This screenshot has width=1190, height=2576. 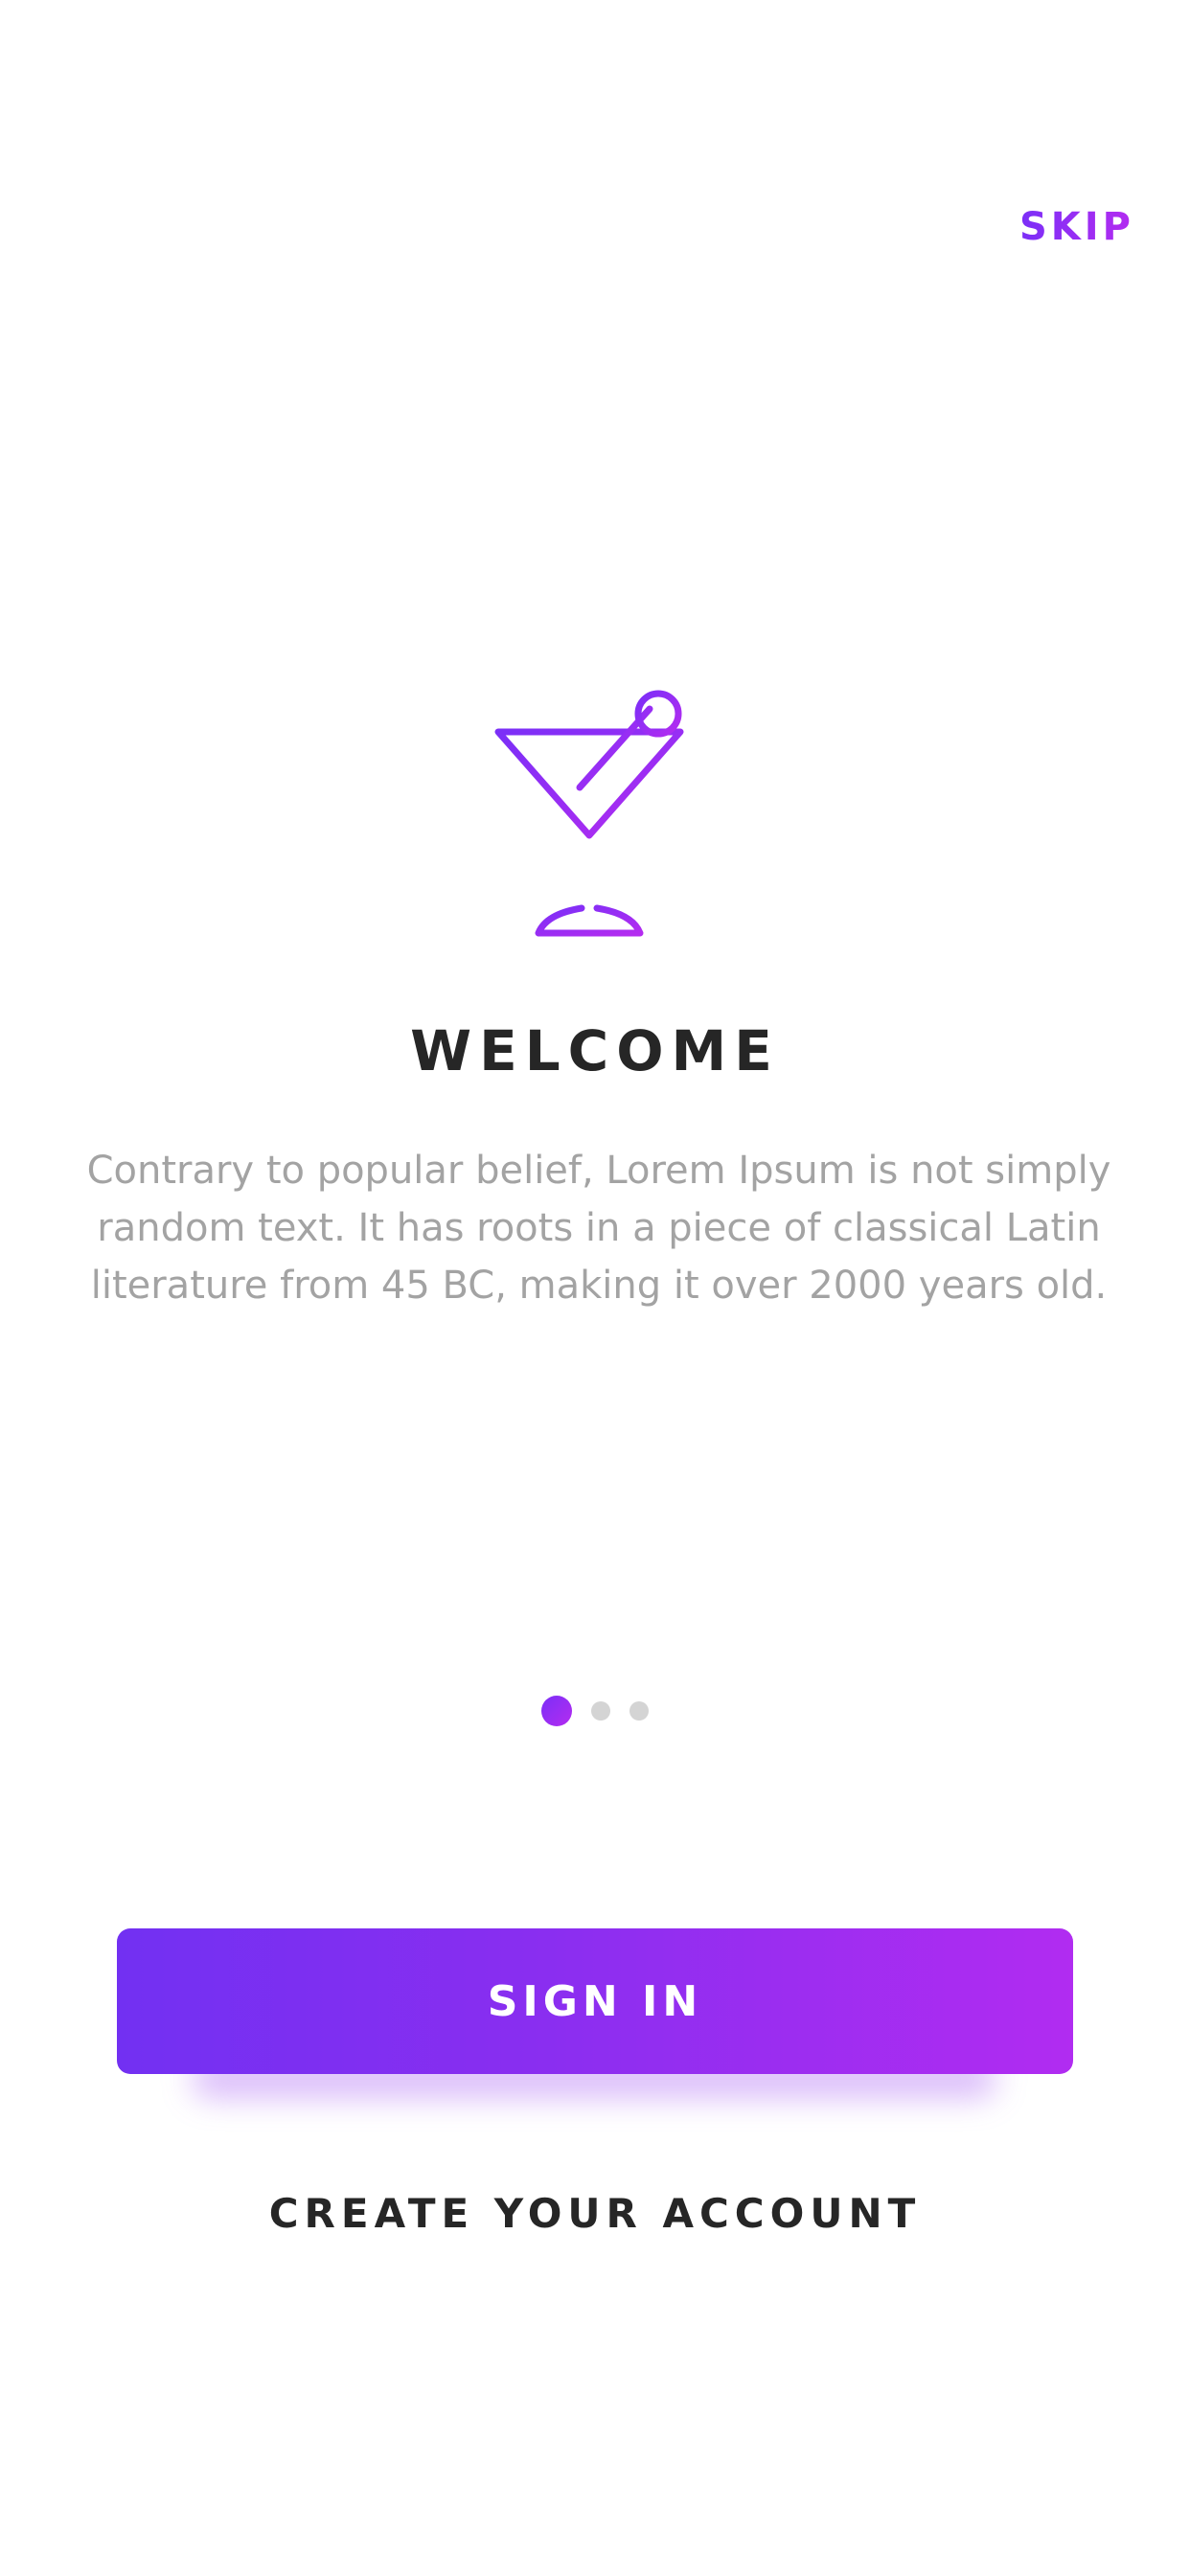 What do you see at coordinates (1076, 227) in the screenshot?
I see `skip-button: SKIP` at bounding box center [1076, 227].